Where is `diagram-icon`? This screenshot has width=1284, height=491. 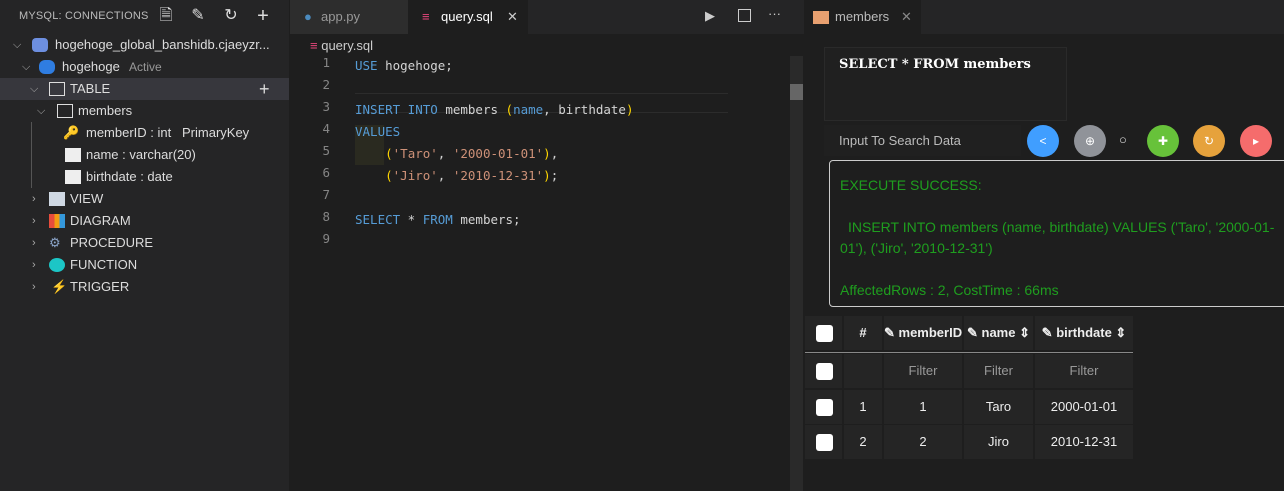
diagram-icon is located at coordinates (57, 221).